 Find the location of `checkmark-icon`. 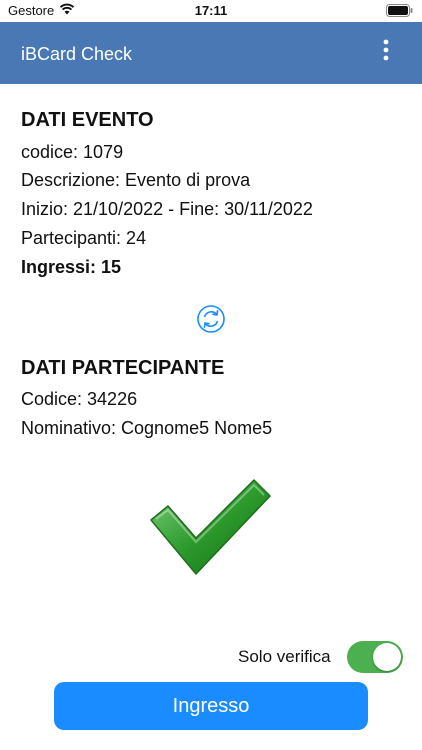

checkmark-icon is located at coordinates (211, 530).